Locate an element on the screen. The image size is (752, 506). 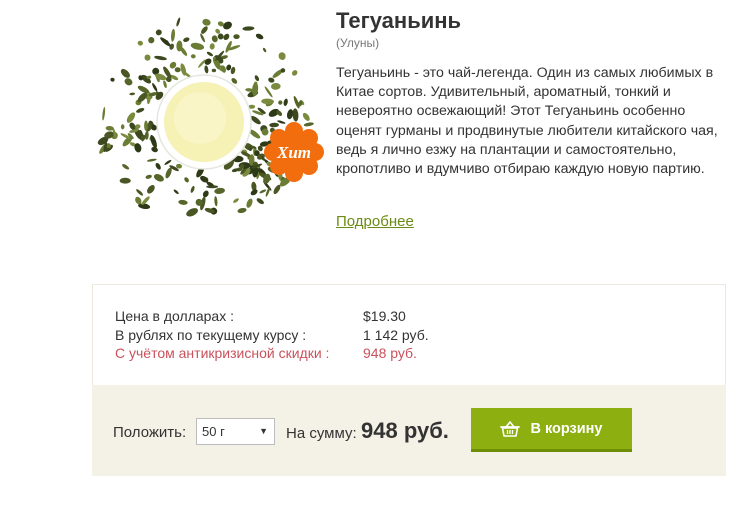
hit-badge-label: Хит is located at coordinates (293, 152).